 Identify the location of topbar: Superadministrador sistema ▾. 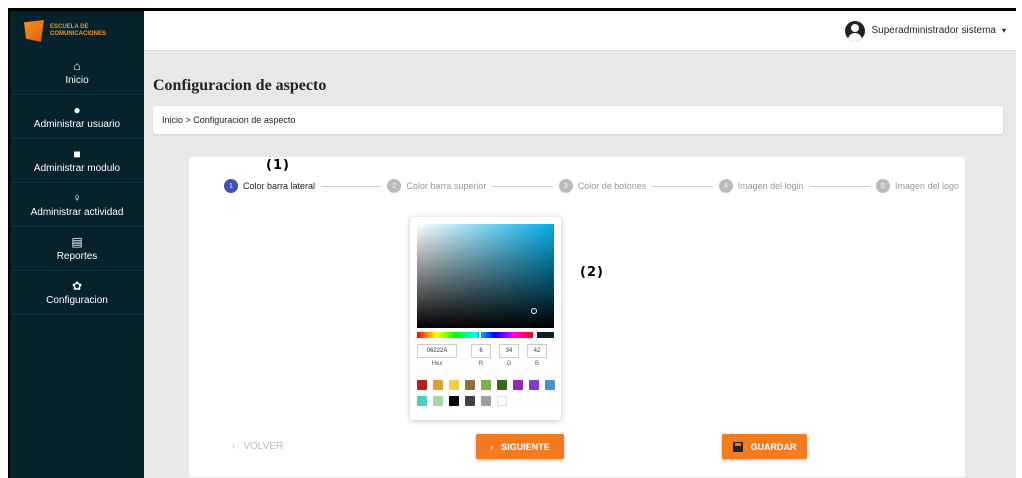
(580, 31).